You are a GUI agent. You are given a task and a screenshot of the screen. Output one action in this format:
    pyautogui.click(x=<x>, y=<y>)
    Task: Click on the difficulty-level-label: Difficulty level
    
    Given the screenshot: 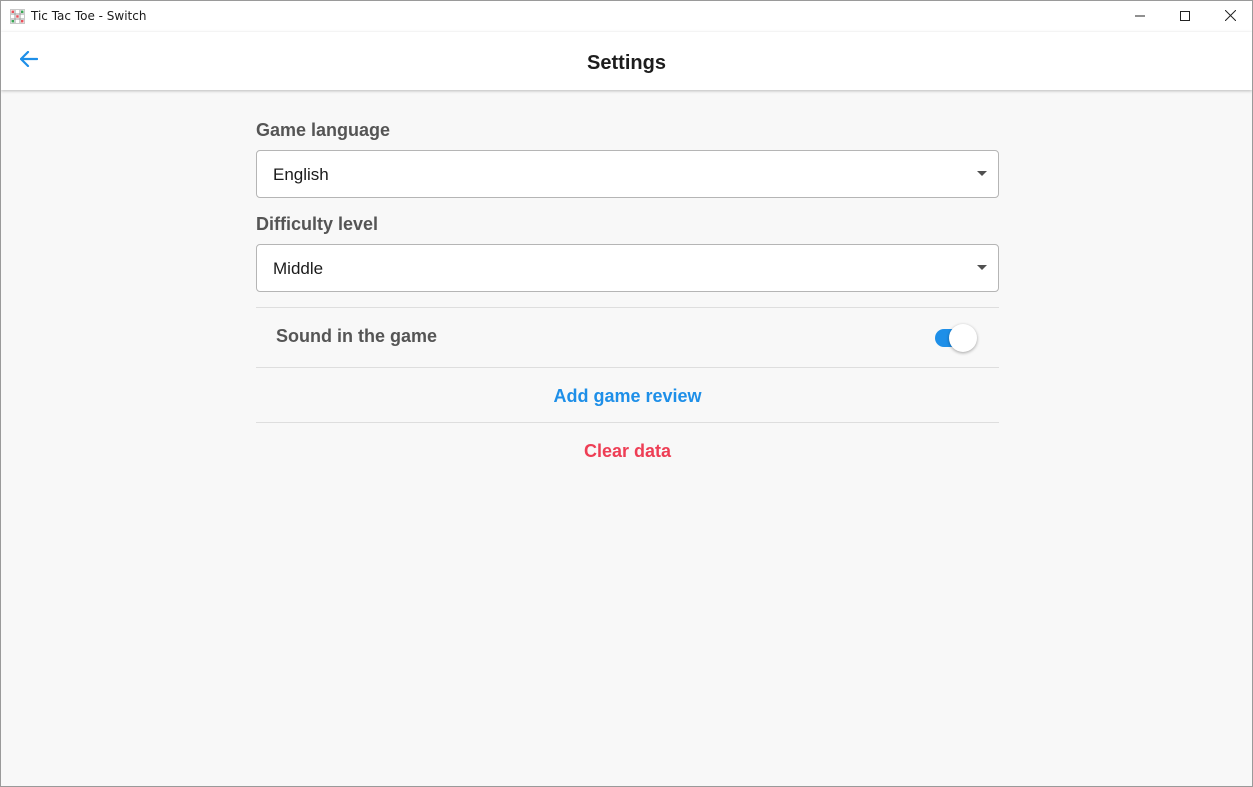 What is the action you would take?
    pyautogui.click(x=317, y=224)
    